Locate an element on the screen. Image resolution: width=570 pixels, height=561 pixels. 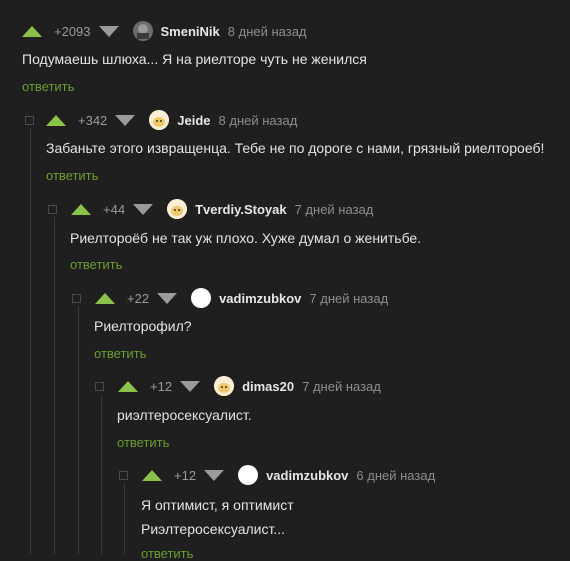
comment-header: +12 dimas20 7 дней назад is located at coordinates (238, 386).